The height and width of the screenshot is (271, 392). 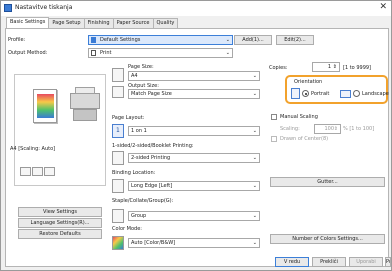 I want to click on manual-scaling-label: Manual Scaling, so click(x=299, y=117).